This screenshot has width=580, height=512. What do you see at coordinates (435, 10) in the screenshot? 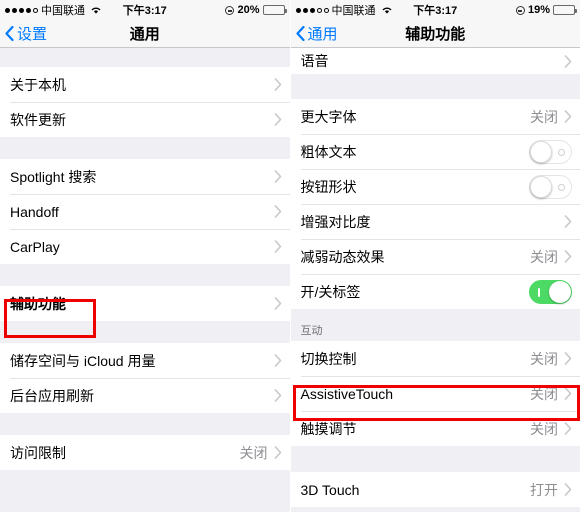
I see `right-status-bar: 中国联通 下午3:17 19%` at bounding box center [435, 10].